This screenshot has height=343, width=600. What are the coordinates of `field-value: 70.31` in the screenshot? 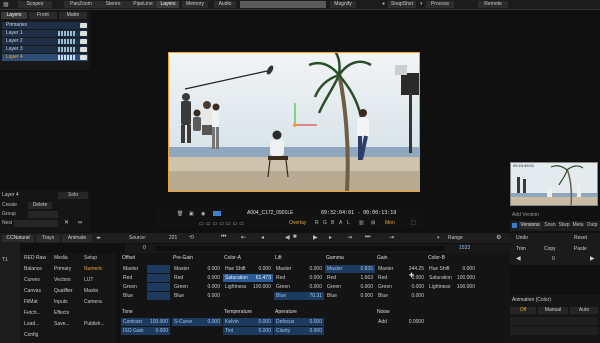 It's located at (312, 296).